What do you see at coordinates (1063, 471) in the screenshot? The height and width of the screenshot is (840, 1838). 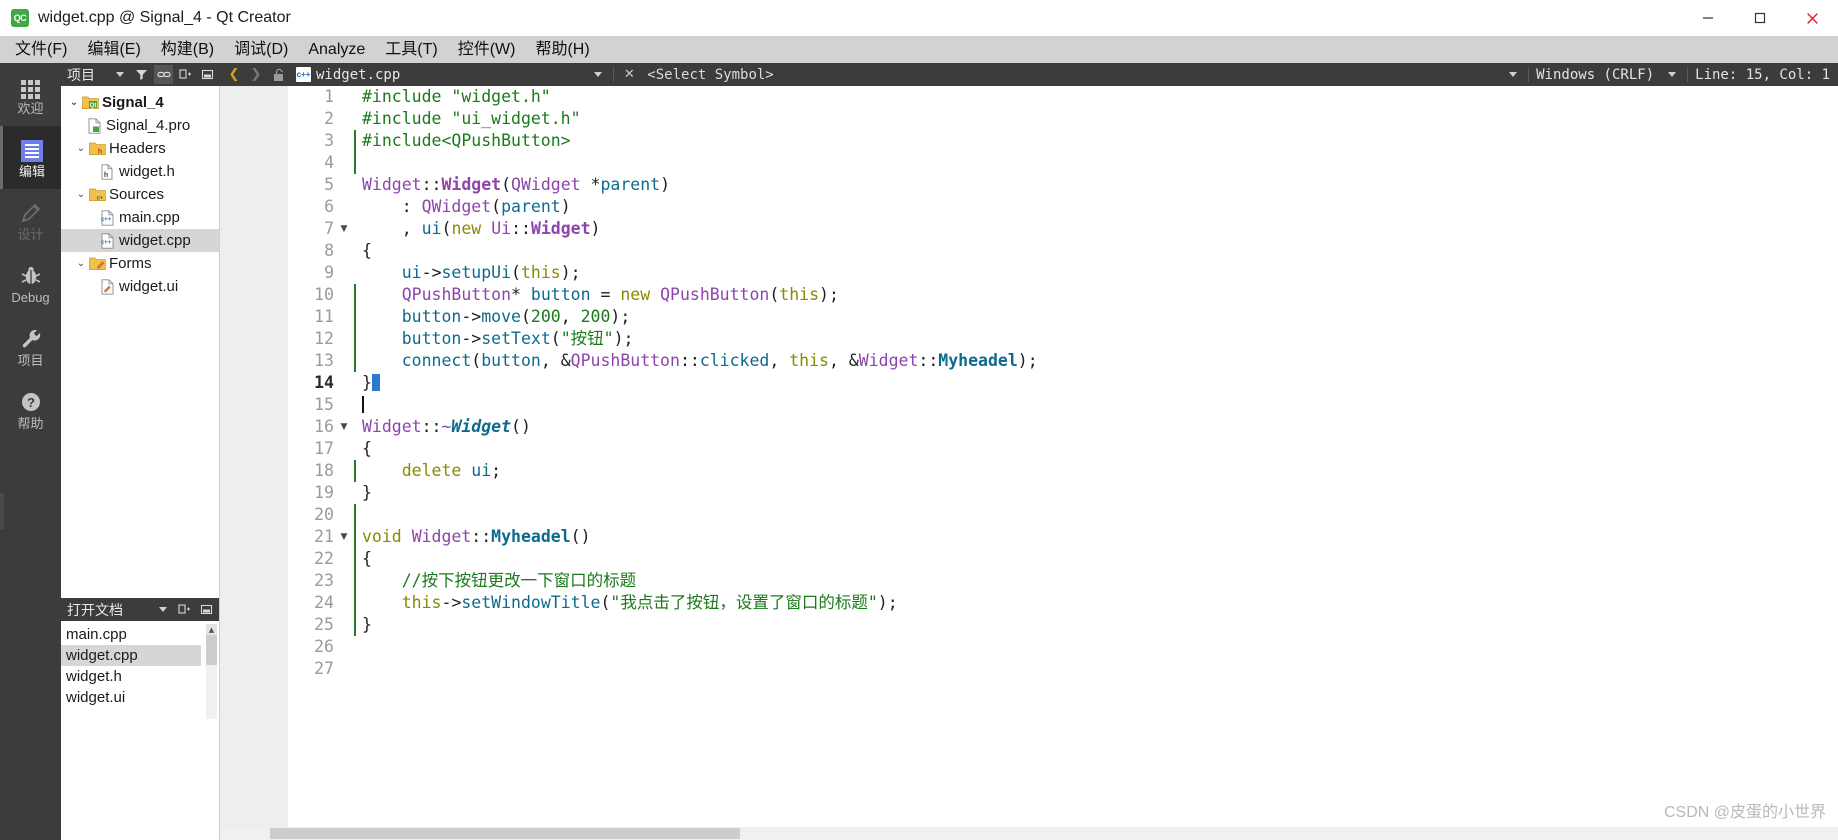 I see `code-line: 18 delete ui;` at bounding box center [1063, 471].